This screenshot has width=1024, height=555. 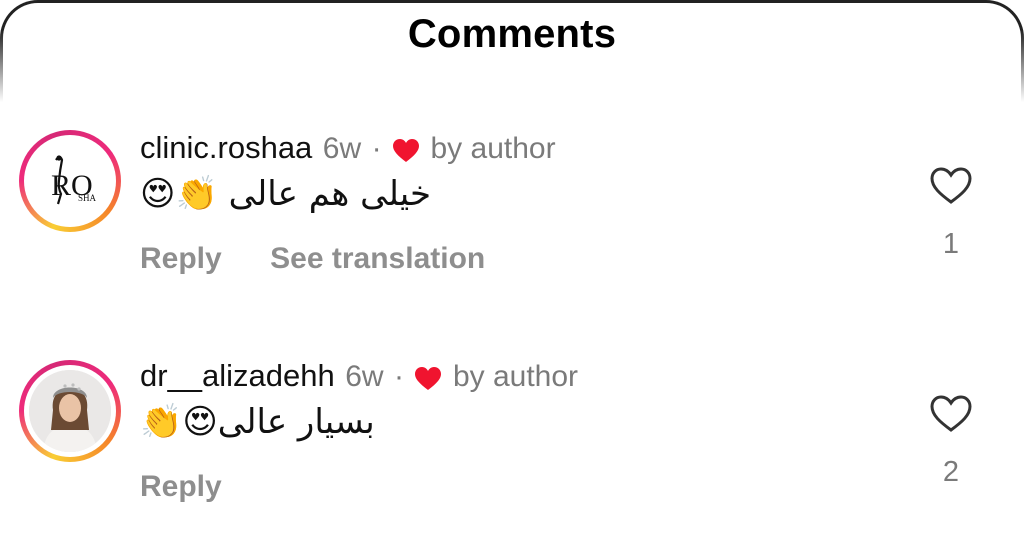 I want to click on page-title: Comments, so click(x=512, y=34).